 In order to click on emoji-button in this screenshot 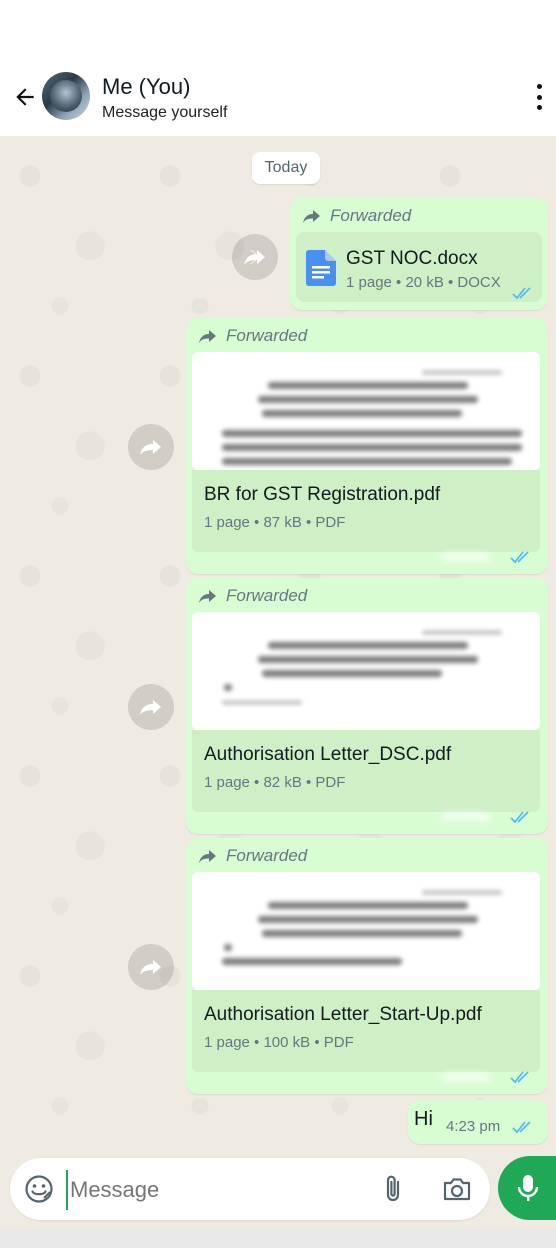, I will do `click(39, 1189)`.